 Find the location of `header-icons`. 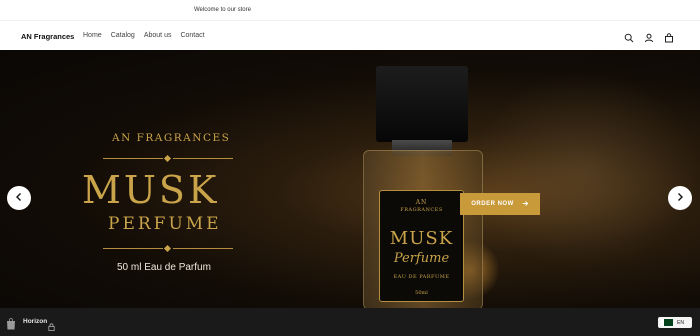

header-icons is located at coordinates (649, 36).